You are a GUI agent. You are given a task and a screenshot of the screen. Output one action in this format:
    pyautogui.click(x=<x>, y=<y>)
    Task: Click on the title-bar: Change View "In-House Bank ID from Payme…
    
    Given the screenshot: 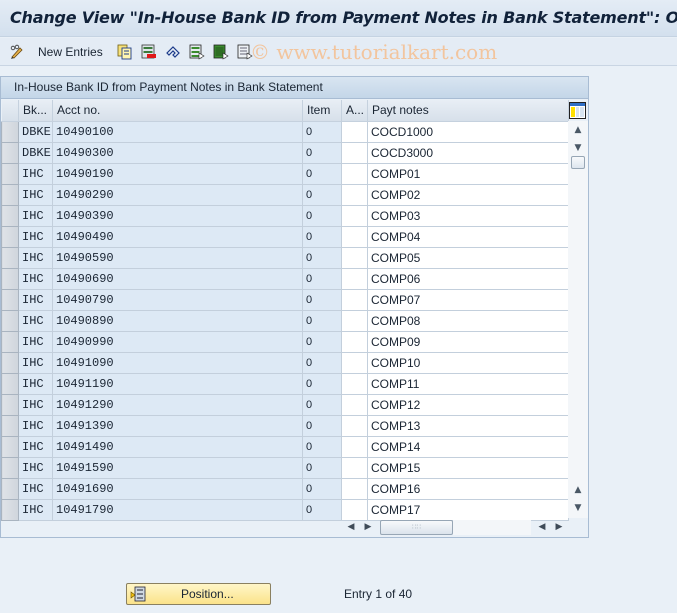 What is the action you would take?
    pyautogui.click(x=338, y=18)
    